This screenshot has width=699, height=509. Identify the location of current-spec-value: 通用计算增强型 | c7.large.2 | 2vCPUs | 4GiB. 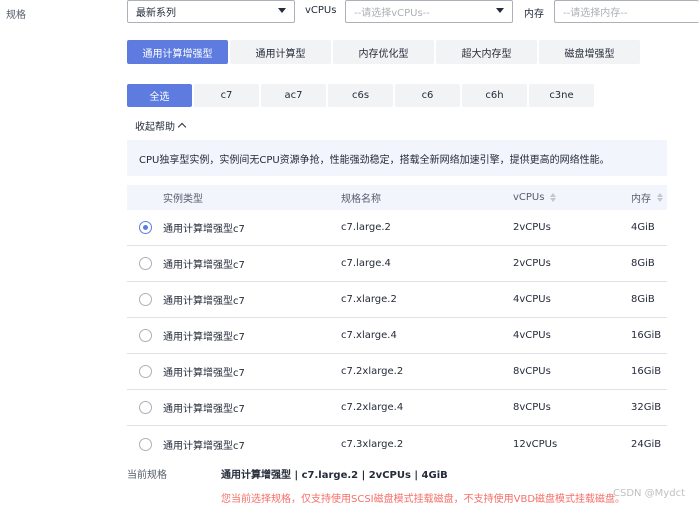
(334, 475).